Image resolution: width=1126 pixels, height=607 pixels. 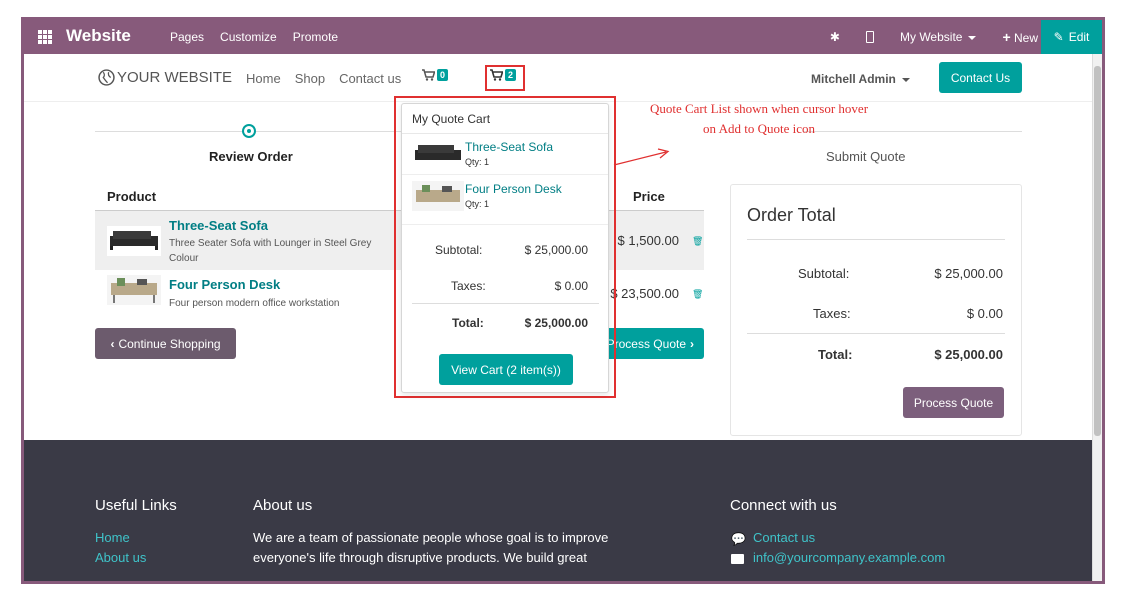 What do you see at coordinates (641, 157) in the screenshot?
I see `annotation-arrow-icon` at bounding box center [641, 157].